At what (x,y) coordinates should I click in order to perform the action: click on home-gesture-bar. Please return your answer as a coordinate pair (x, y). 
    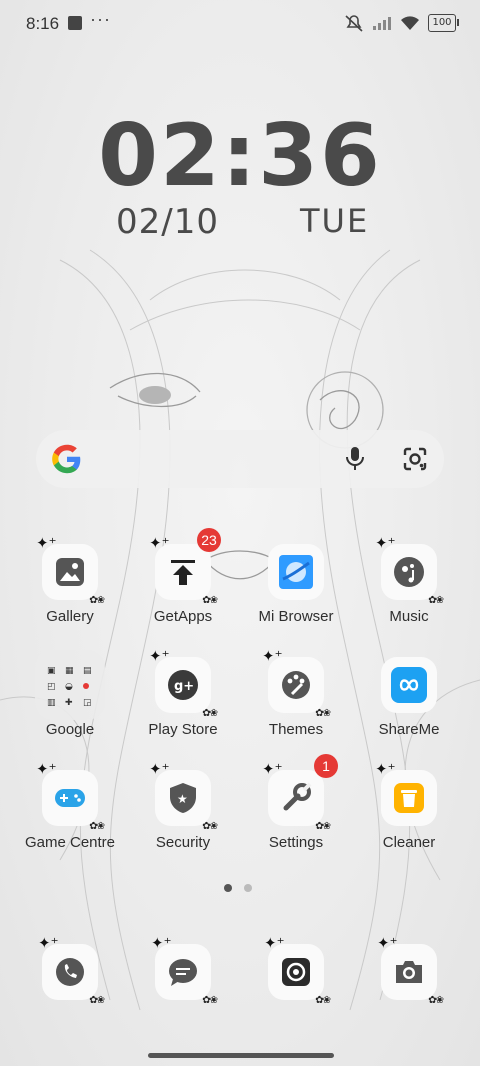
    Looking at the image, I should click on (241, 1055).